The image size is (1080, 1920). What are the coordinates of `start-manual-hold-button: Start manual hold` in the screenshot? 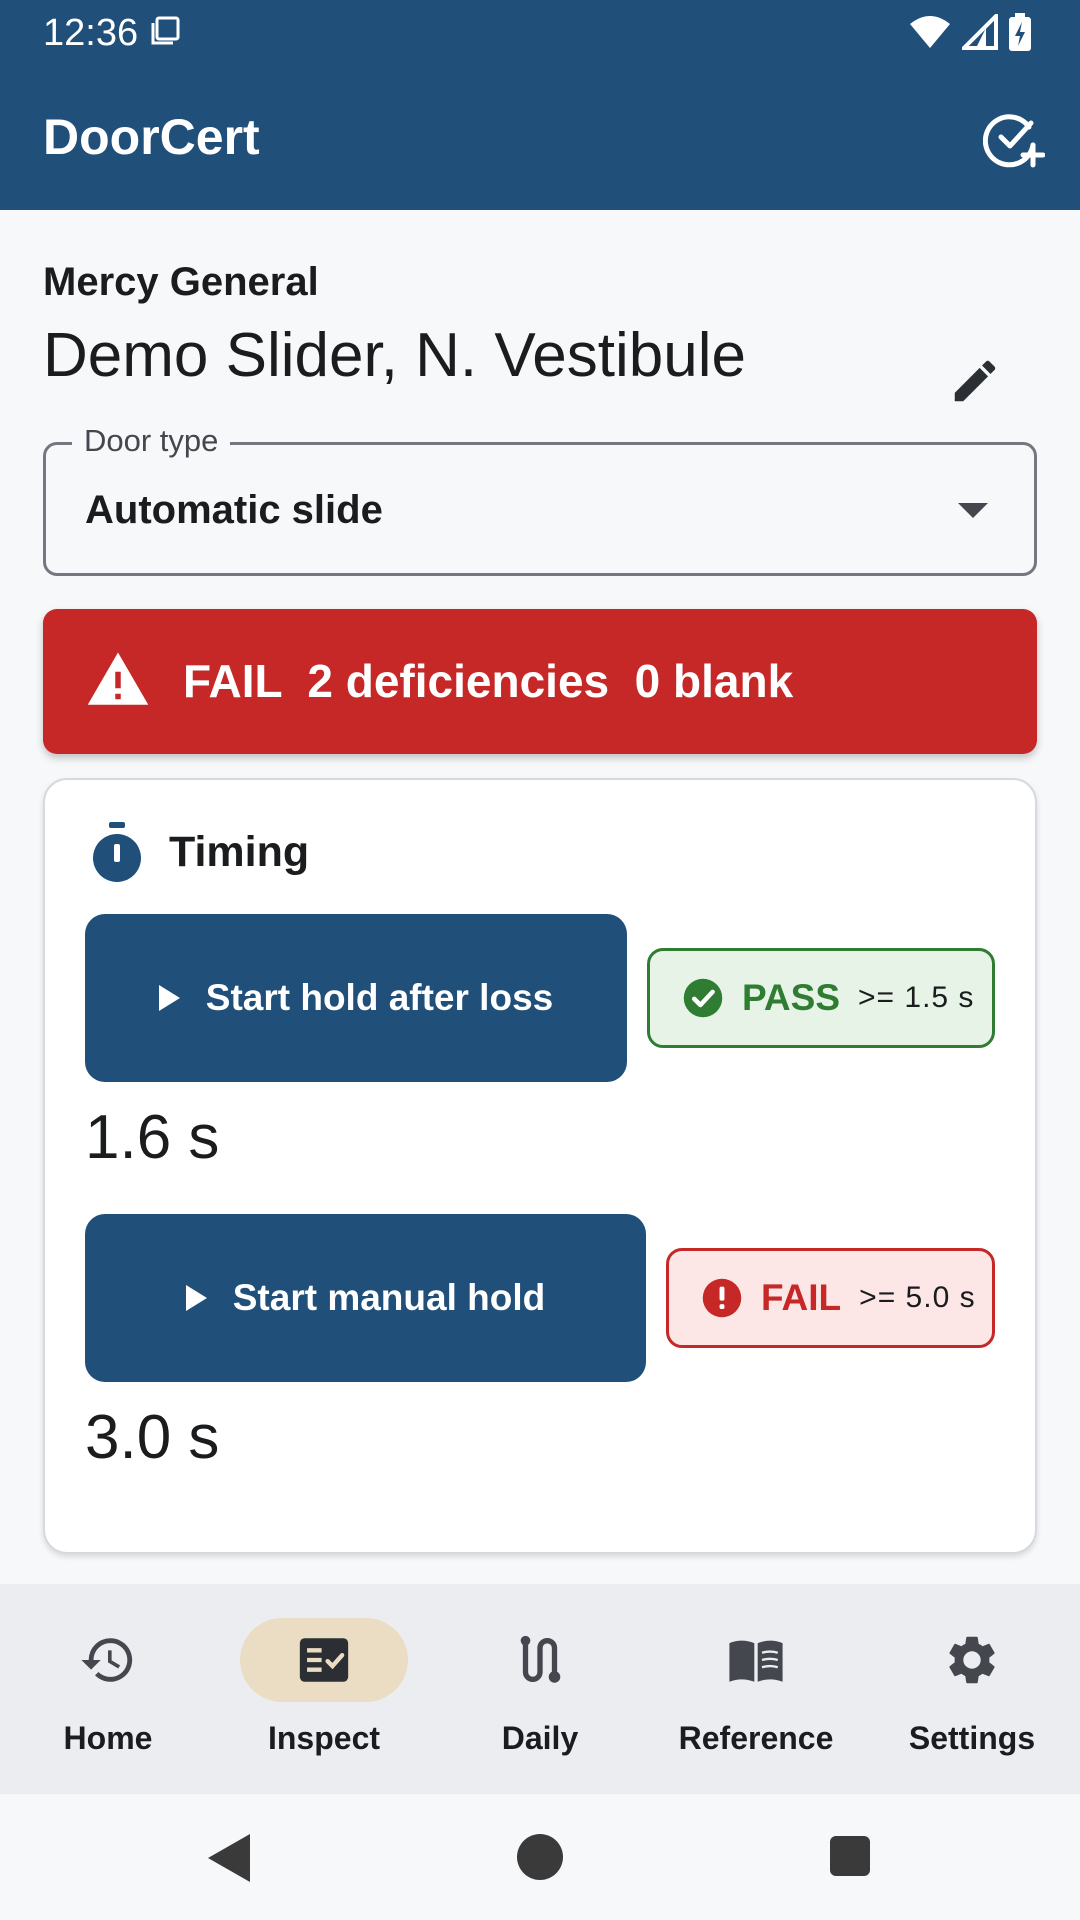 It's located at (365, 1298).